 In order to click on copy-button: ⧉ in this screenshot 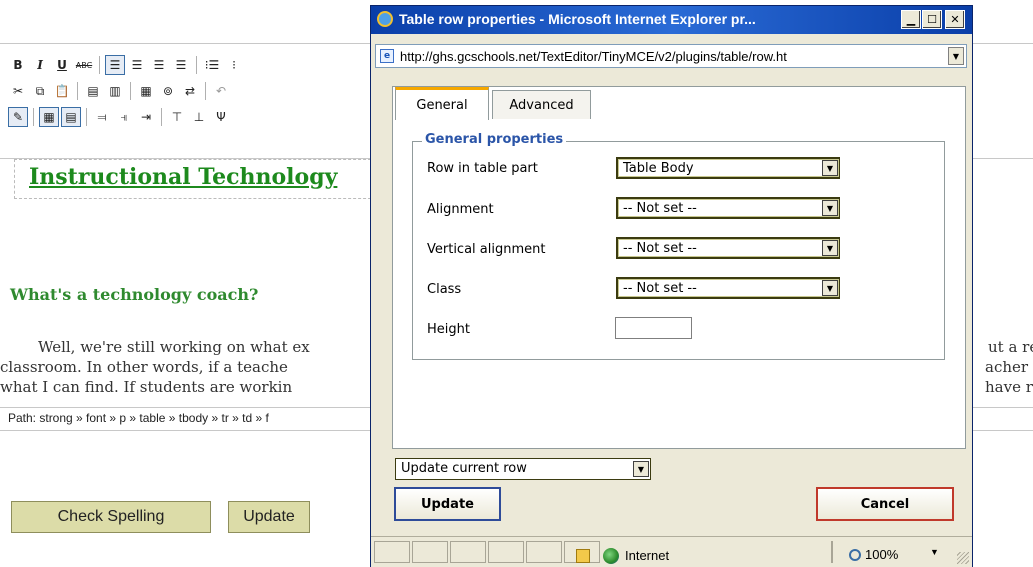, I will do `click(40, 91)`.